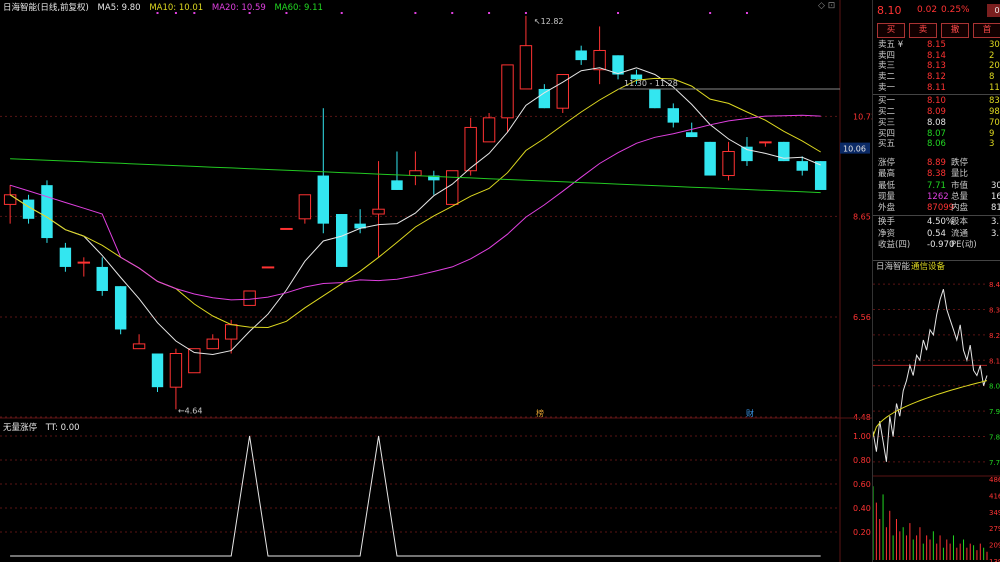 This screenshot has height=562, width=1000. Describe the element at coordinates (936, 233) in the screenshot. I see `stat-value: 0.54` at that location.